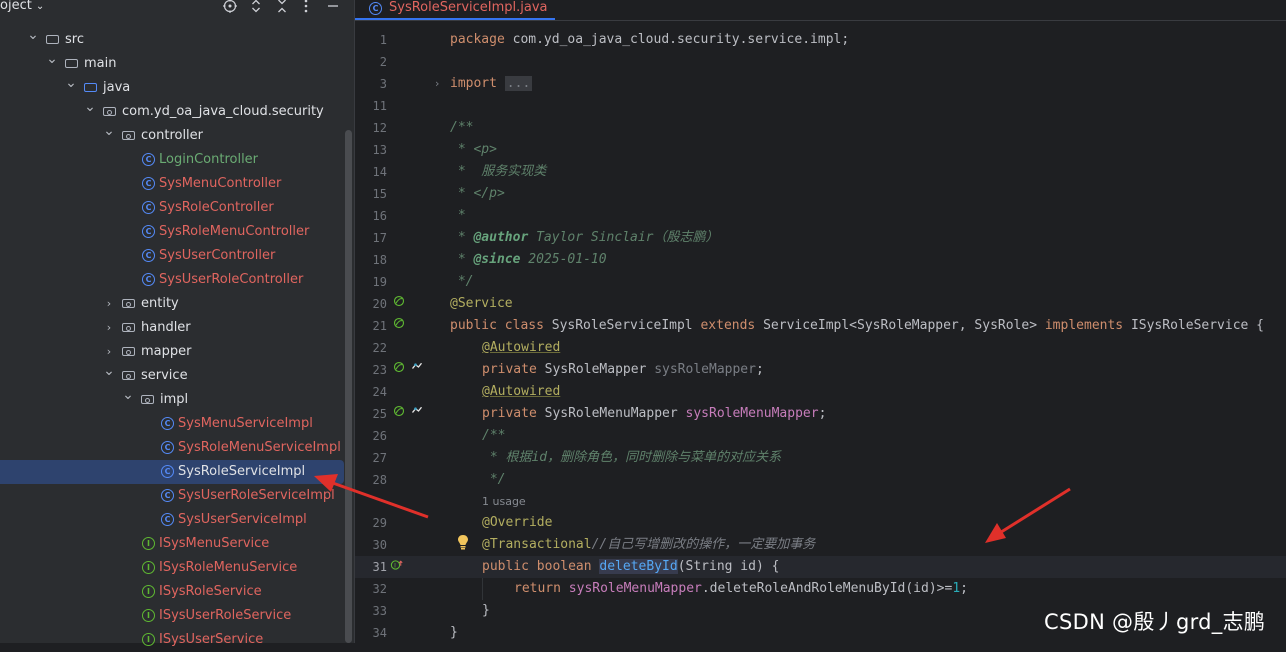 The height and width of the screenshot is (652, 1286). Describe the element at coordinates (493, 436) in the screenshot. I see `code-line-26: /**` at that location.